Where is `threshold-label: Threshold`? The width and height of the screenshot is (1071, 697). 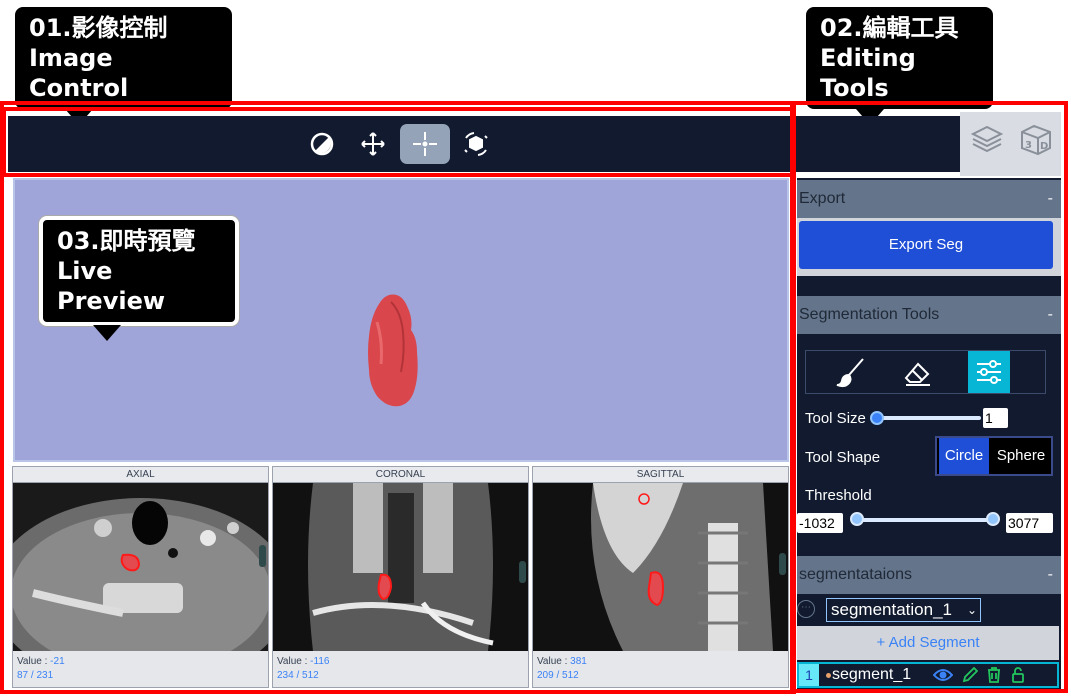
threshold-label: Threshold is located at coordinates (838, 495).